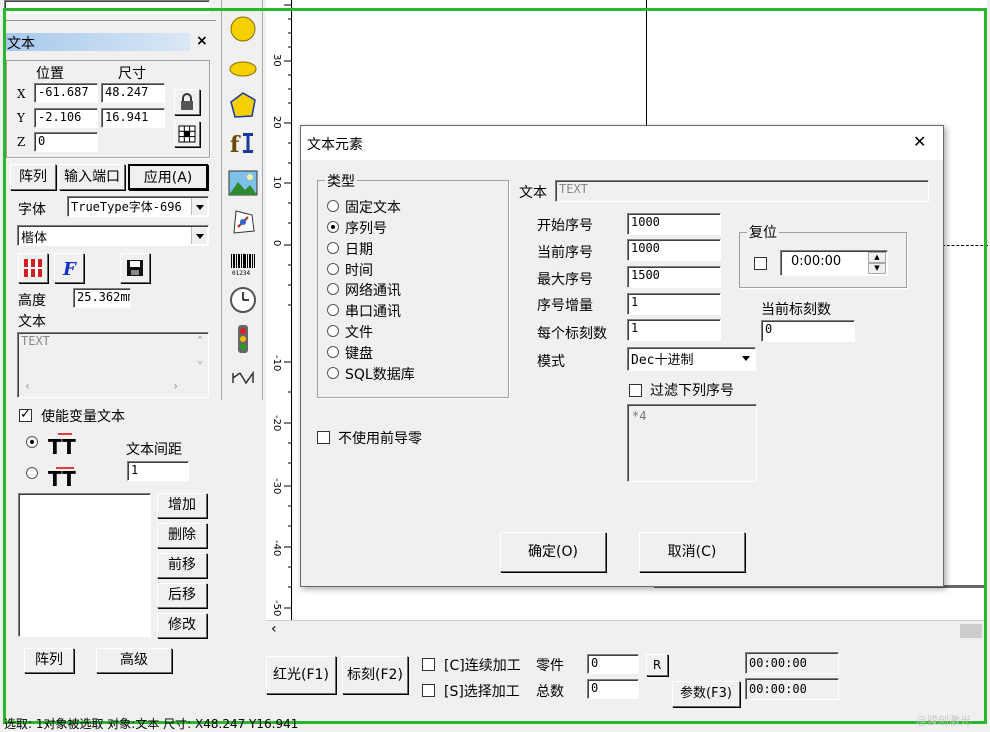 Image resolution: width=990 pixels, height=732 pixels. What do you see at coordinates (341, 181) in the screenshot?
I see `type-group-label: 类型` at bounding box center [341, 181].